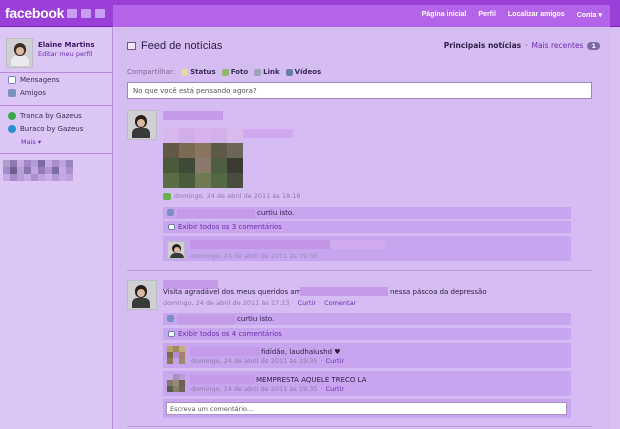 The height and width of the screenshot is (429, 620). Describe the element at coordinates (12, 93) in the screenshot. I see `friends-icon` at that location.